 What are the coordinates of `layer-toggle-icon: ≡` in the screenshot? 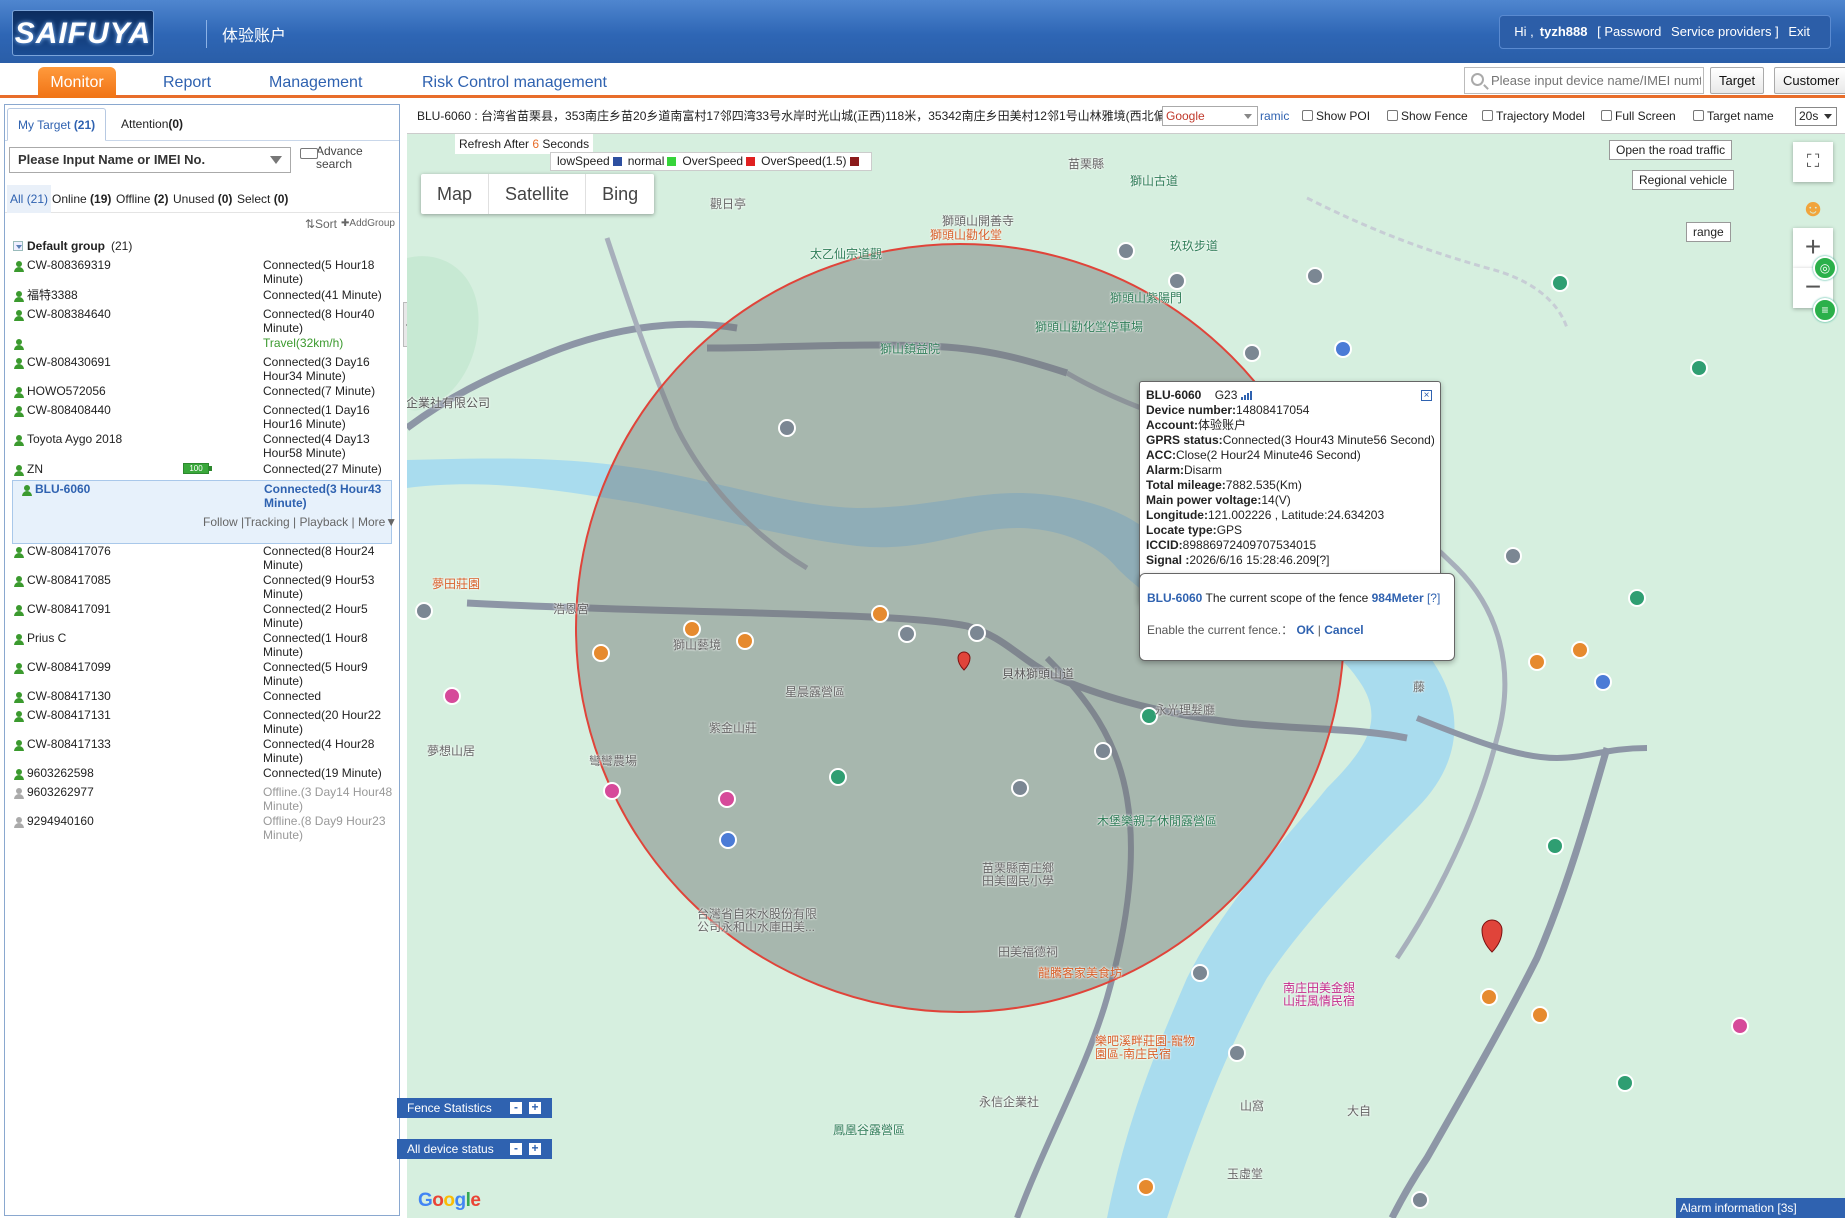 It's located at (1825, 310).